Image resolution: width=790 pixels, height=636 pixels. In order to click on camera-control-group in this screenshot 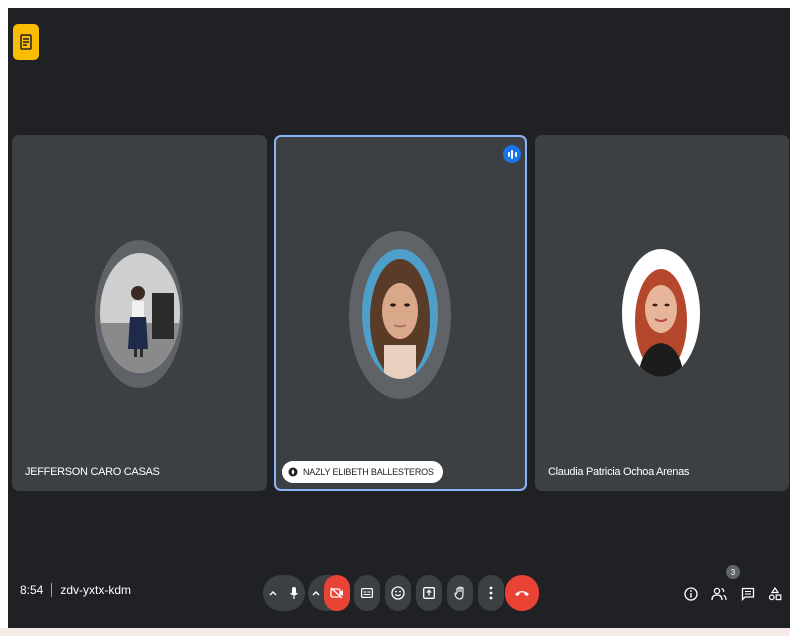, I will do `click(329, 593)`.